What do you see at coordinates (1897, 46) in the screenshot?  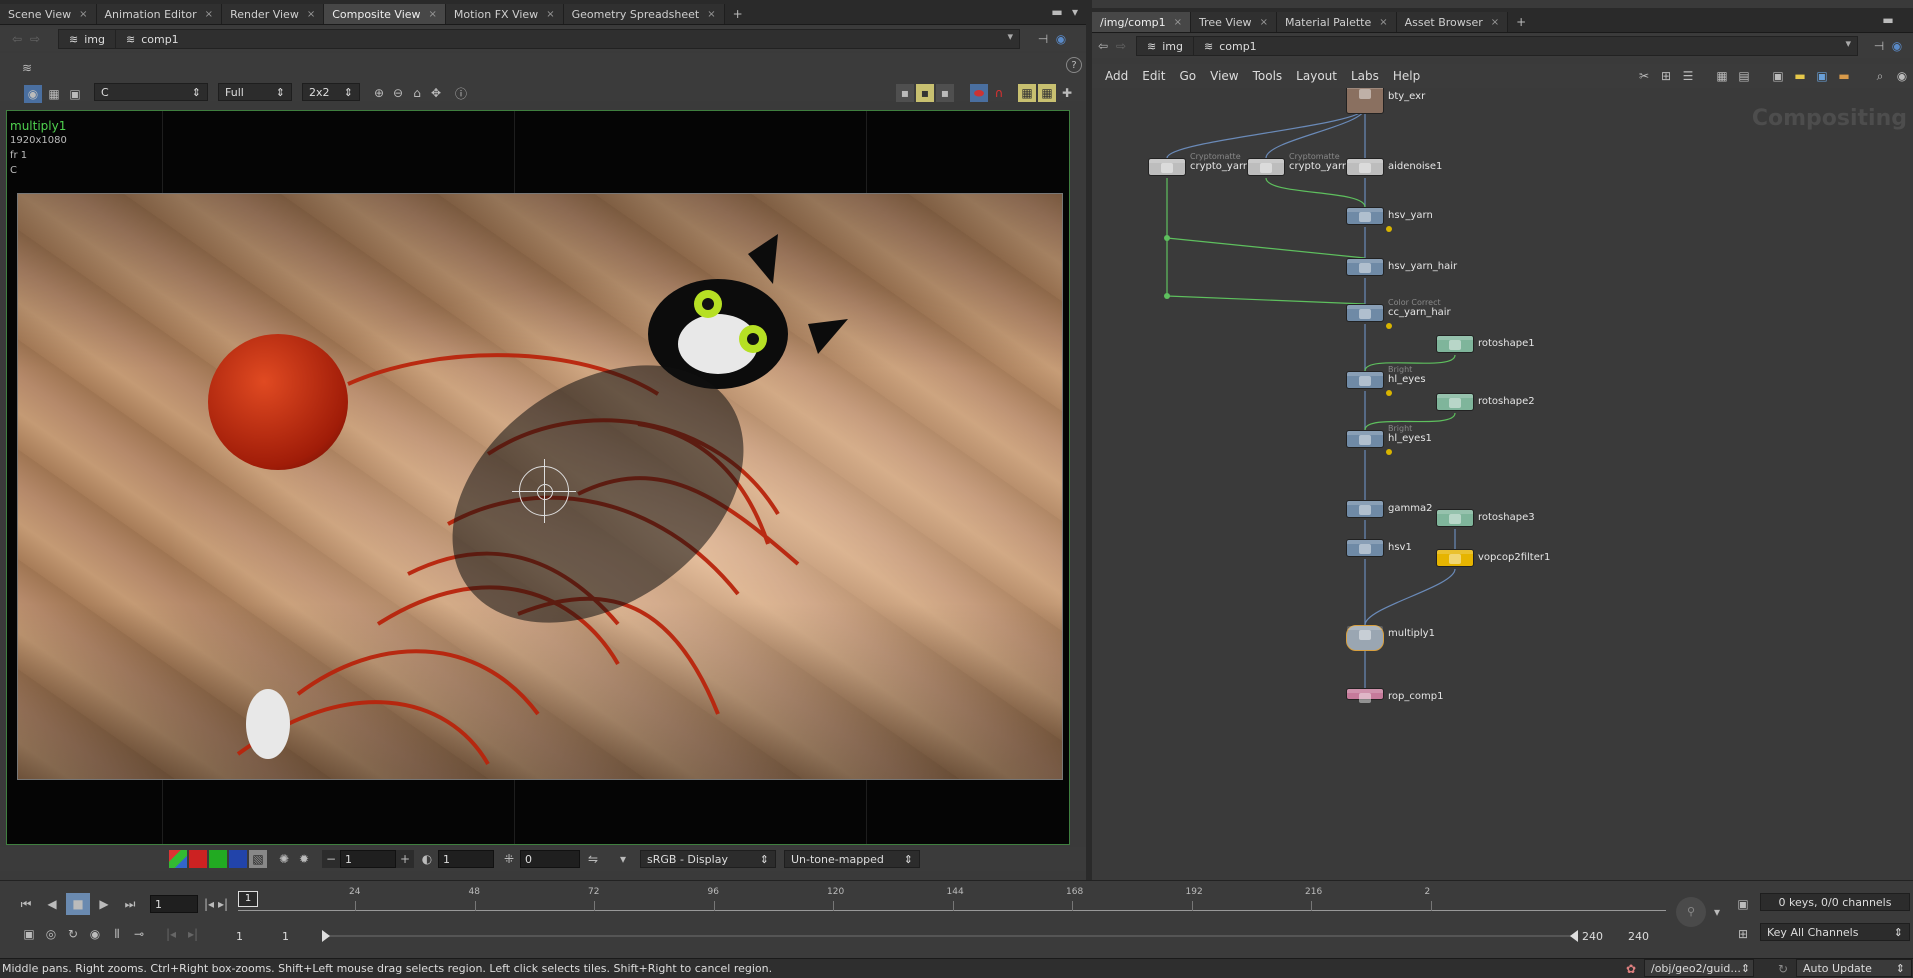 I see `link-icon: ◉` at bounding box center [1897, 46].